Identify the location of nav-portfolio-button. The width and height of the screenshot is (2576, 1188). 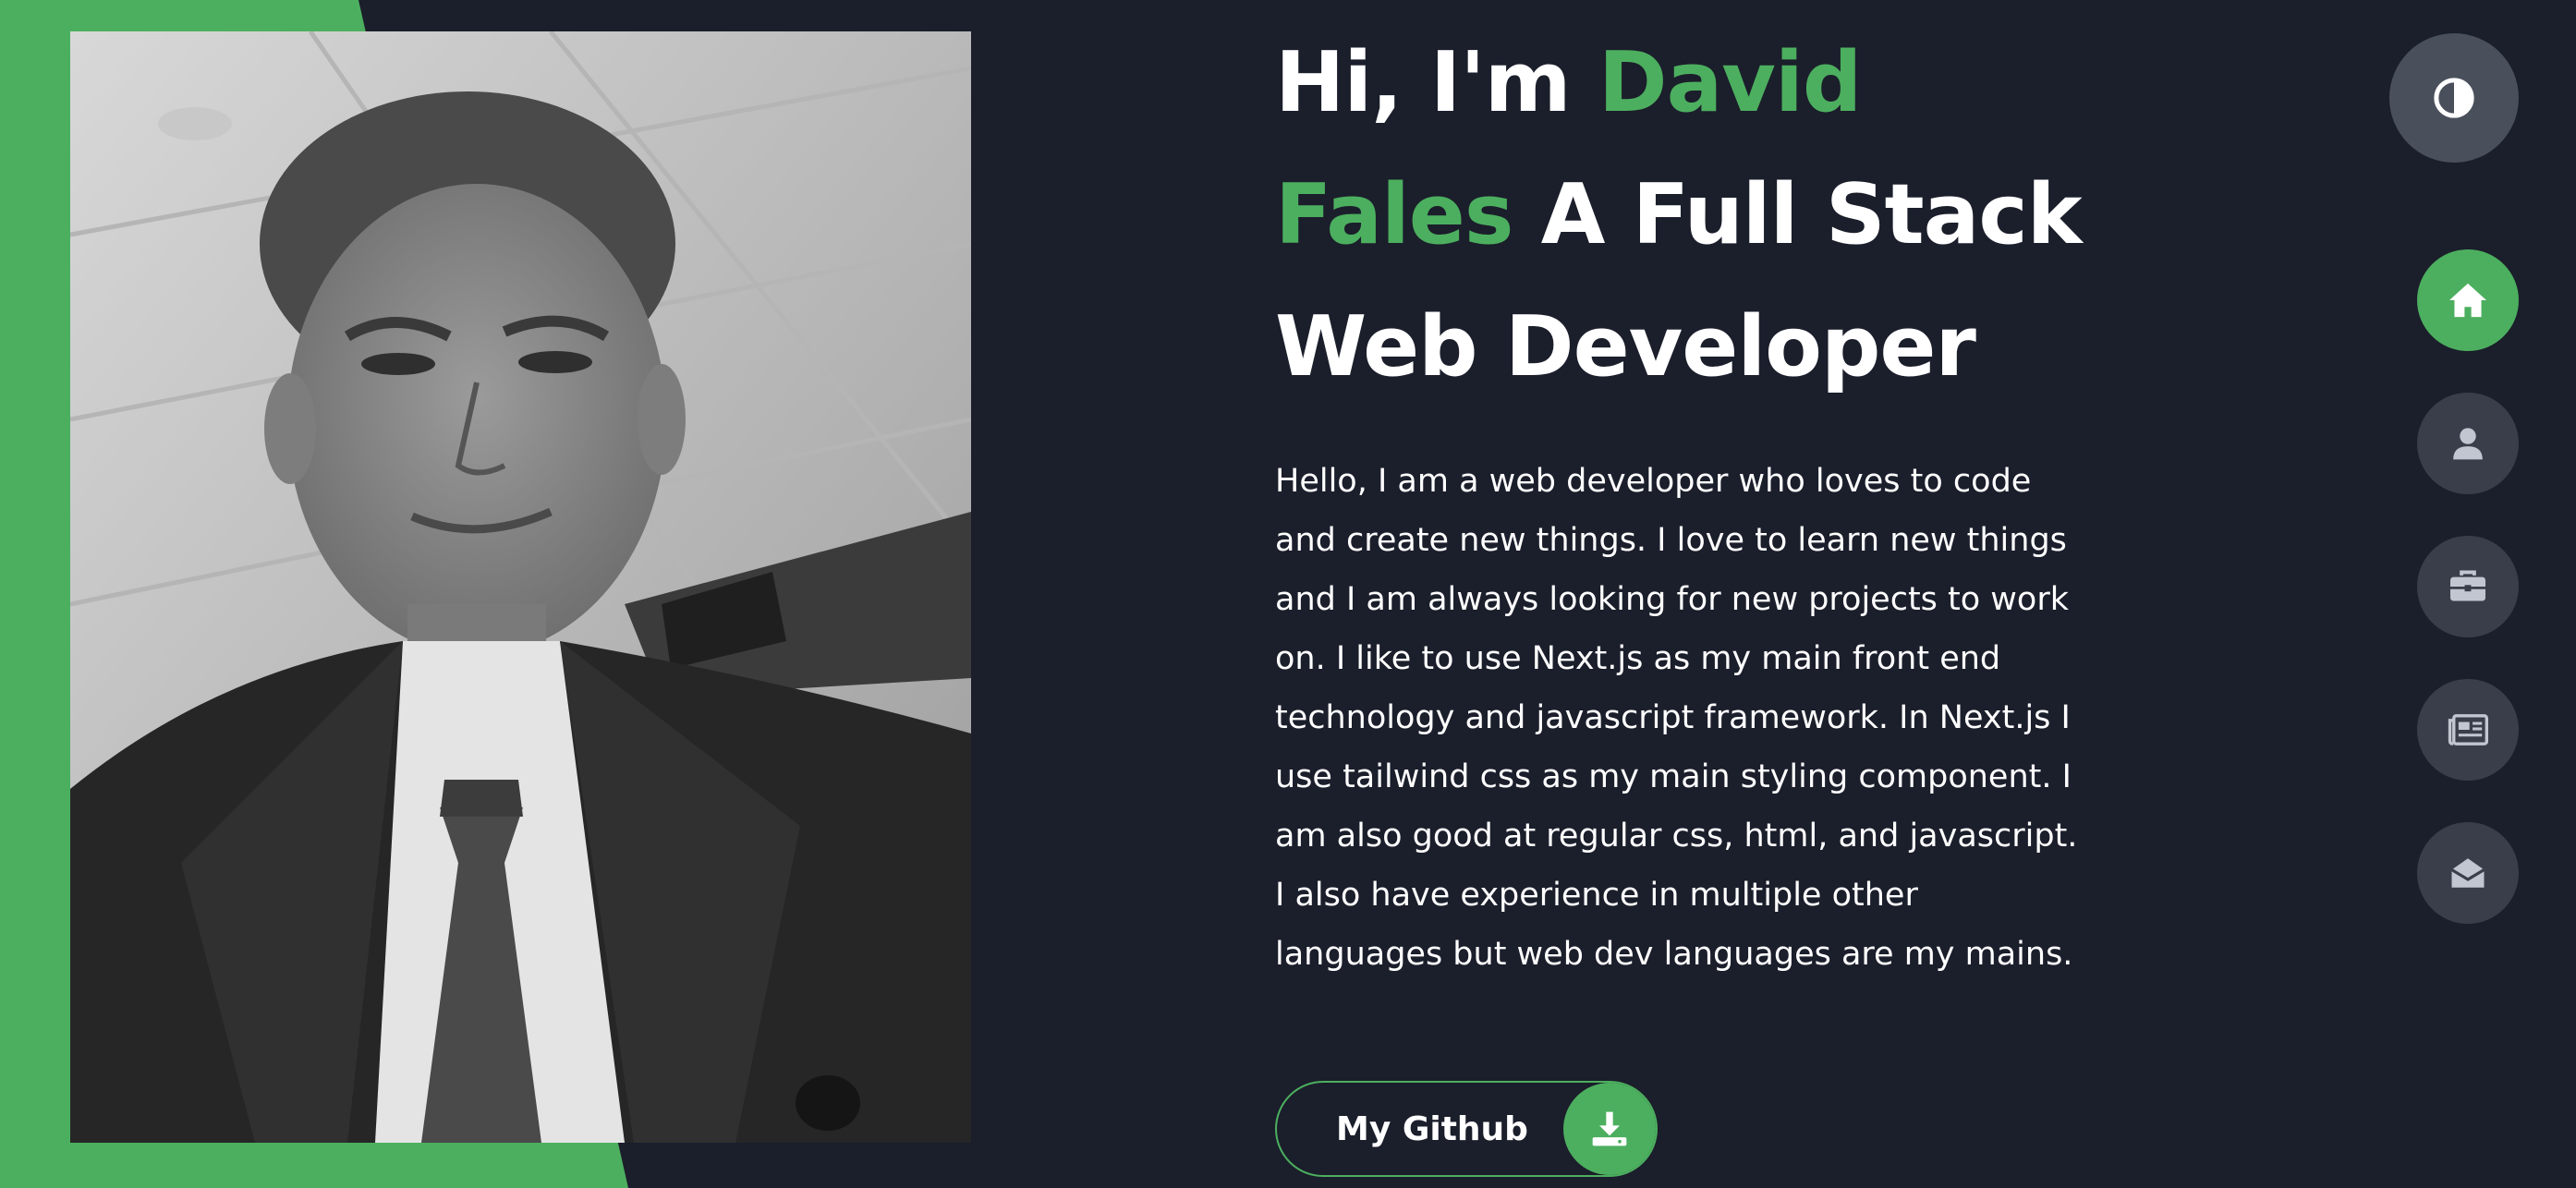
(2468, 586).